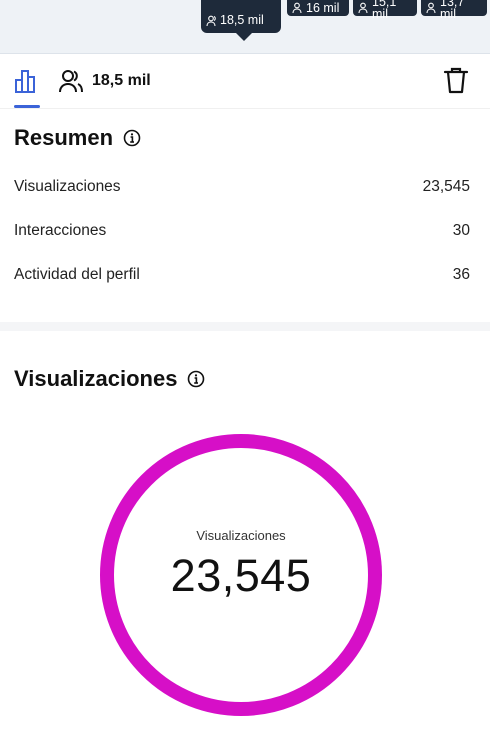  I want to click on stat-label: Actividad del perfil, so click(77, 274).